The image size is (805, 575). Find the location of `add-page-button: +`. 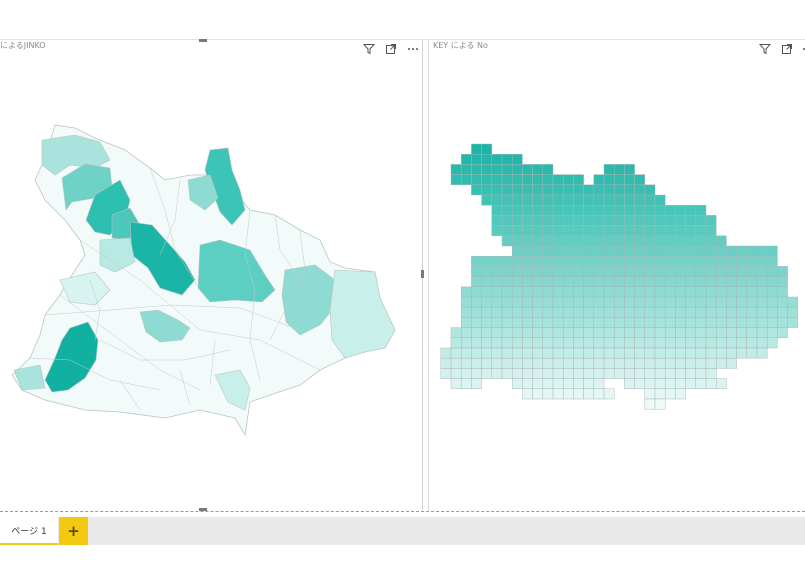

add-page-button: + is located at coordinates (73, 531).